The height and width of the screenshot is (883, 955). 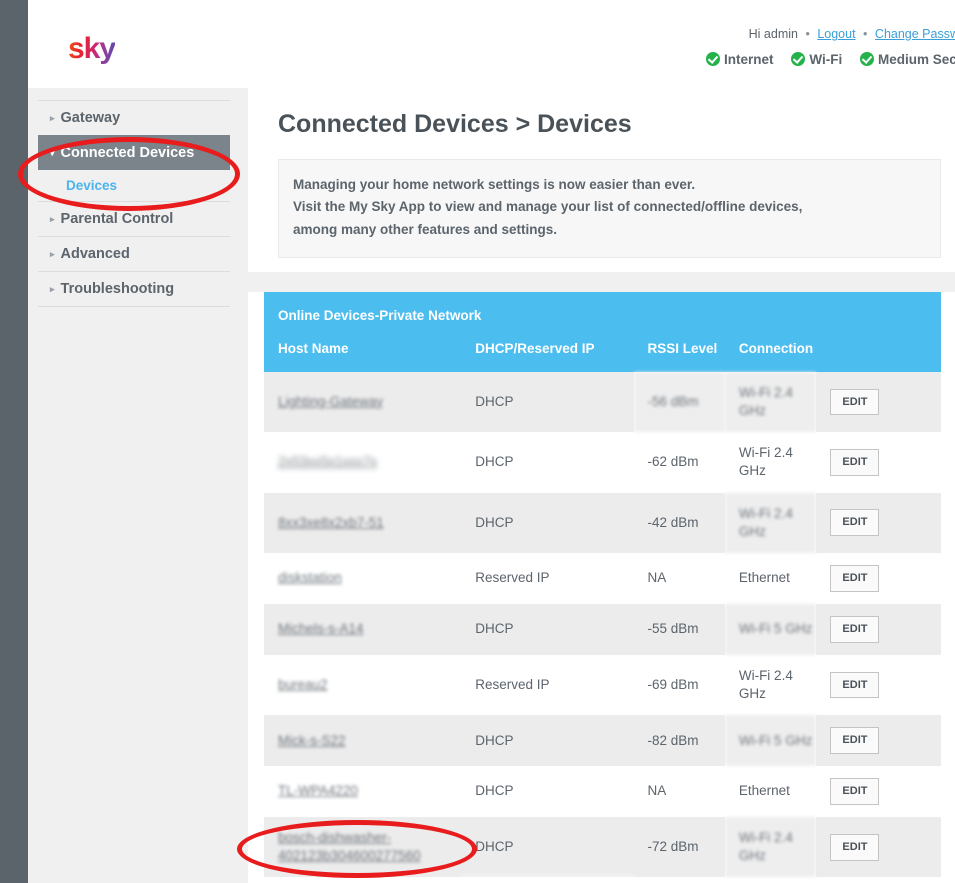 I want to click on cell-host-name: Lighting-Gateway, so click(x=363, y=402).